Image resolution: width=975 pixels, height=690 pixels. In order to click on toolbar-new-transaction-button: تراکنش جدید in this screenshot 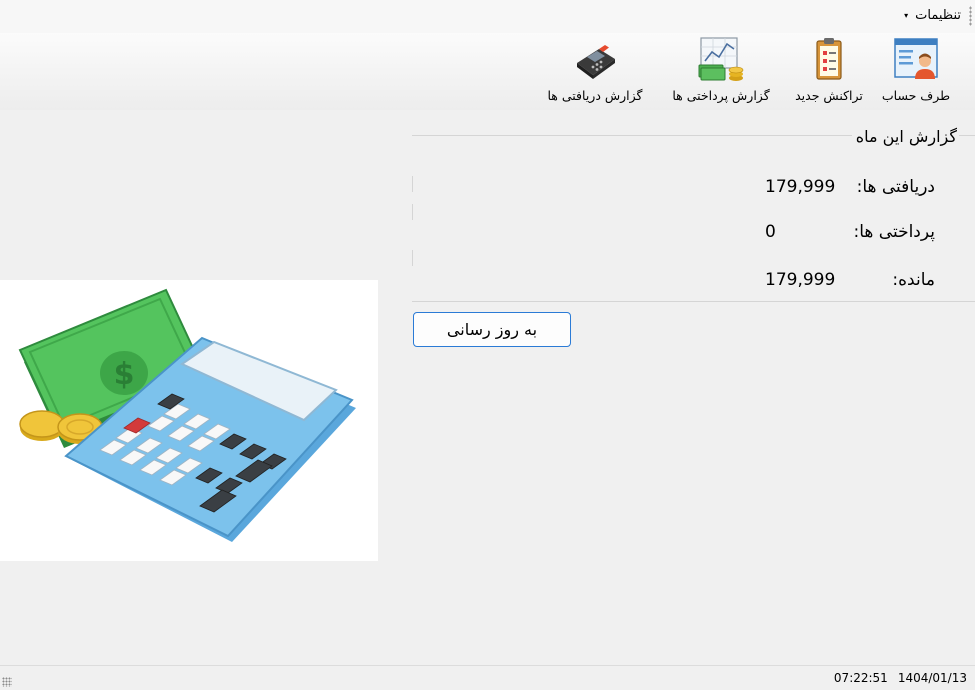, I will do `click(829, 71)`.